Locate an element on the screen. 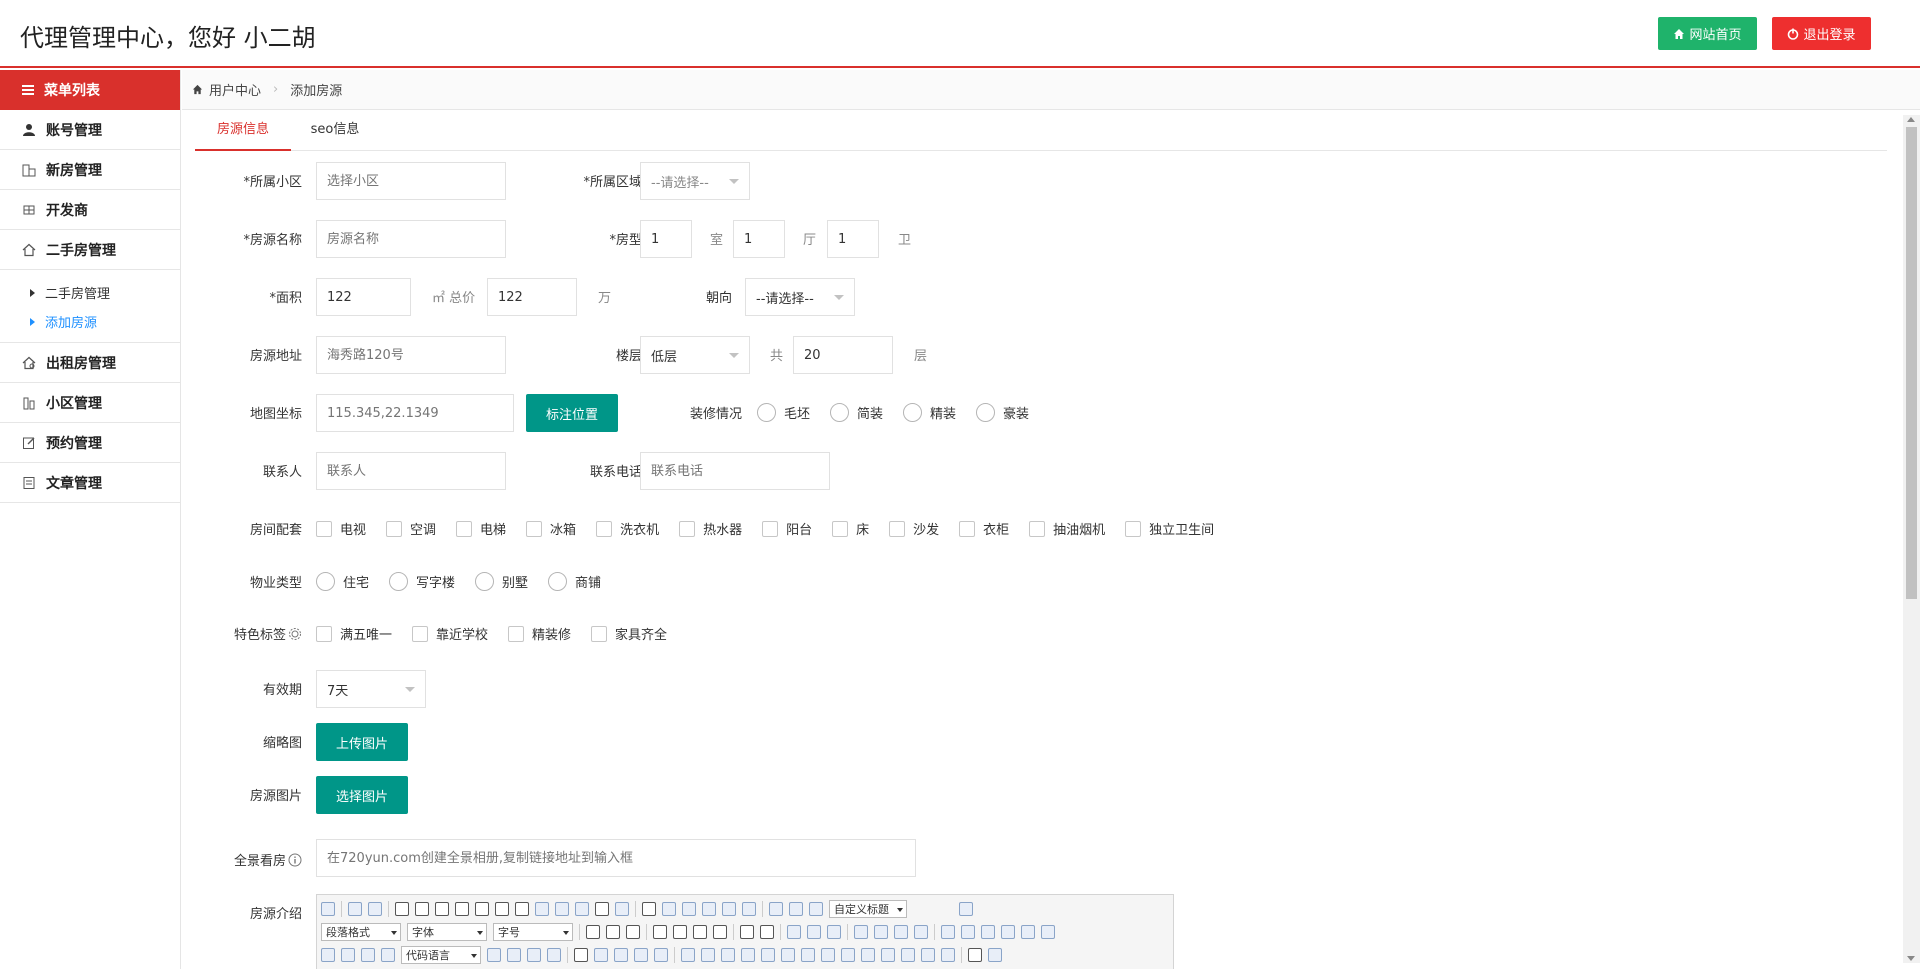 The width and height of the screenshot is (1920, 969). image-right-icon is located at coordinates (901, 932).